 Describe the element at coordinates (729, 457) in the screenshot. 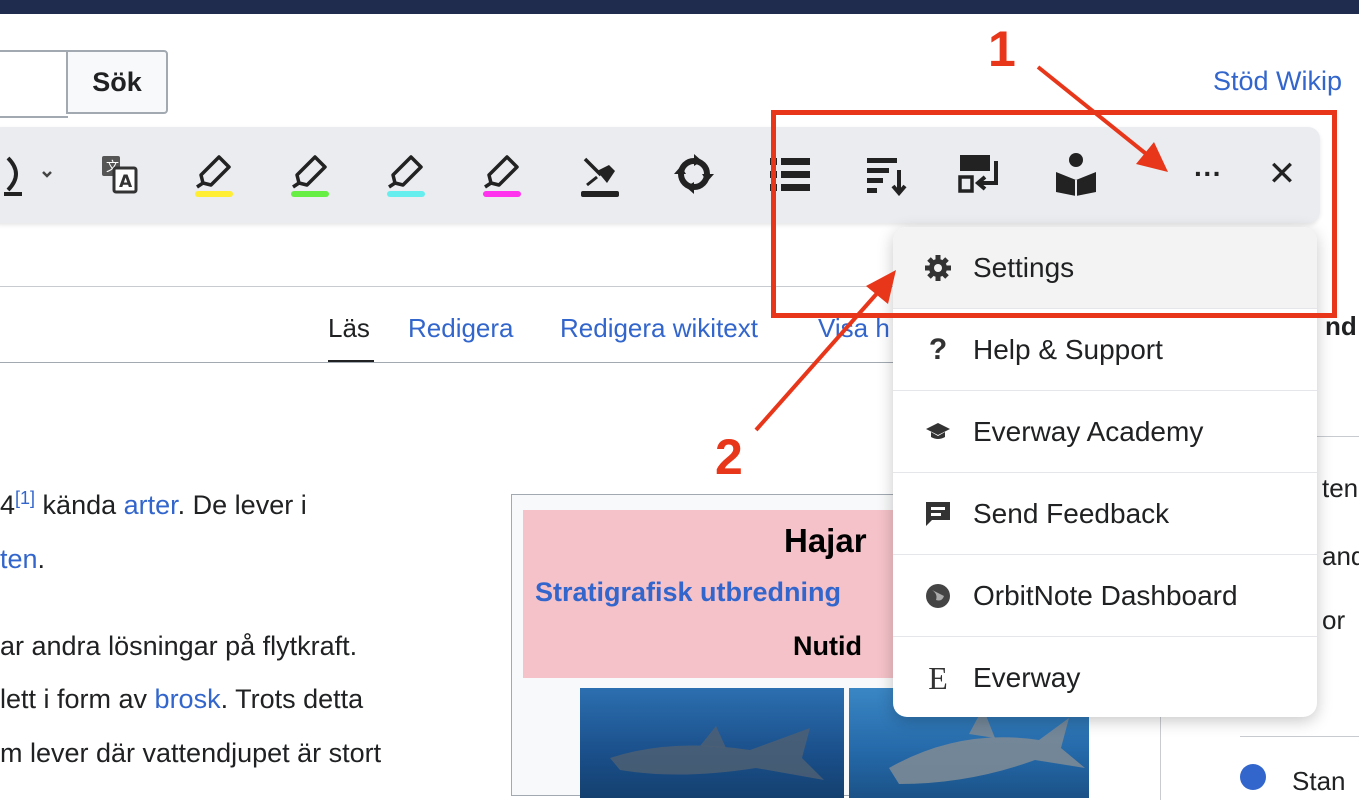

I see `annotation-label-2: 2` at that location.